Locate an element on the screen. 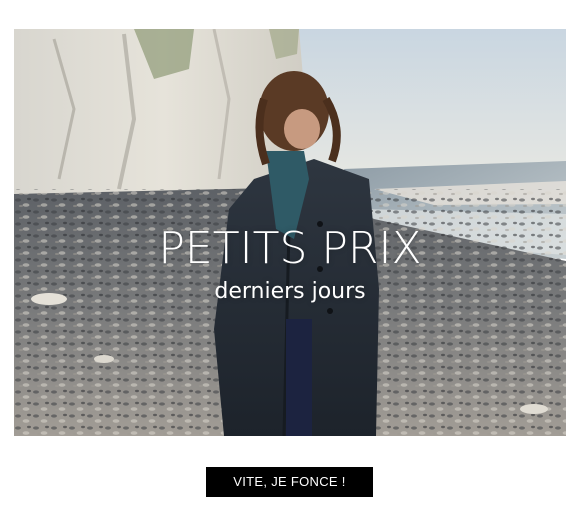 This screenshot has height=522, width=580. hero-headline: PETITS PRIX is located at coordinates (290, 248).